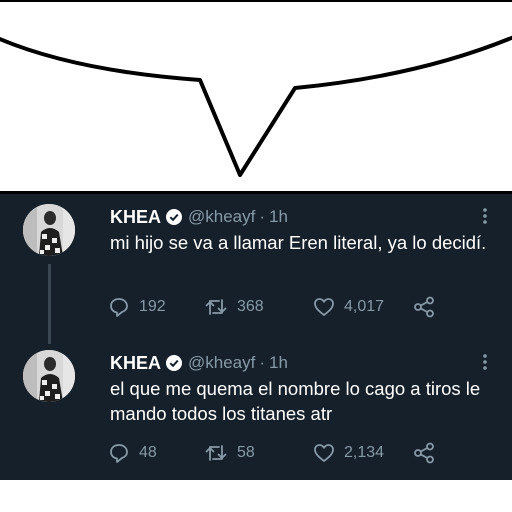 This screenshot has width=512, height=512. Describe the element at coordinates (132, 453) in the screenshot. I see `reply-button: 48` at that location.